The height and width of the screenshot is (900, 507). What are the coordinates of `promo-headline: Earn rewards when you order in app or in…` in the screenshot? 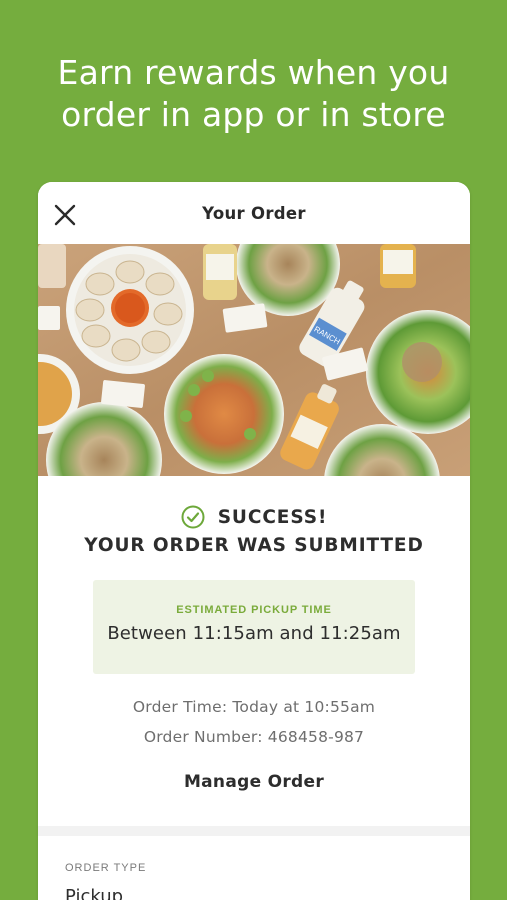 It's located at (253, 94).